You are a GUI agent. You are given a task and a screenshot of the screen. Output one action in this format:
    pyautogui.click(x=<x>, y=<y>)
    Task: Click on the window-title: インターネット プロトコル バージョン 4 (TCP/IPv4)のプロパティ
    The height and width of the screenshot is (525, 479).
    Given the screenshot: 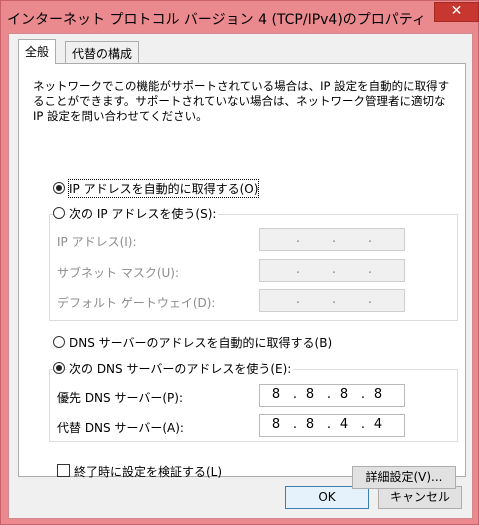 What is the action you would take?
    pyautogui.click(x=216, y=20)
    